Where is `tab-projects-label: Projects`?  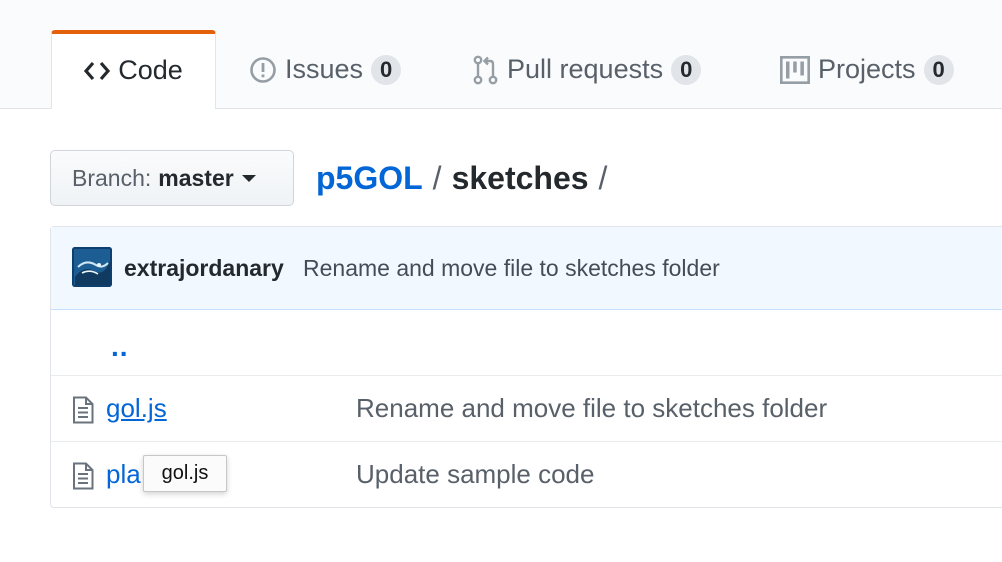 tab-projects-label: Projects is located at coordinates (867, 69).